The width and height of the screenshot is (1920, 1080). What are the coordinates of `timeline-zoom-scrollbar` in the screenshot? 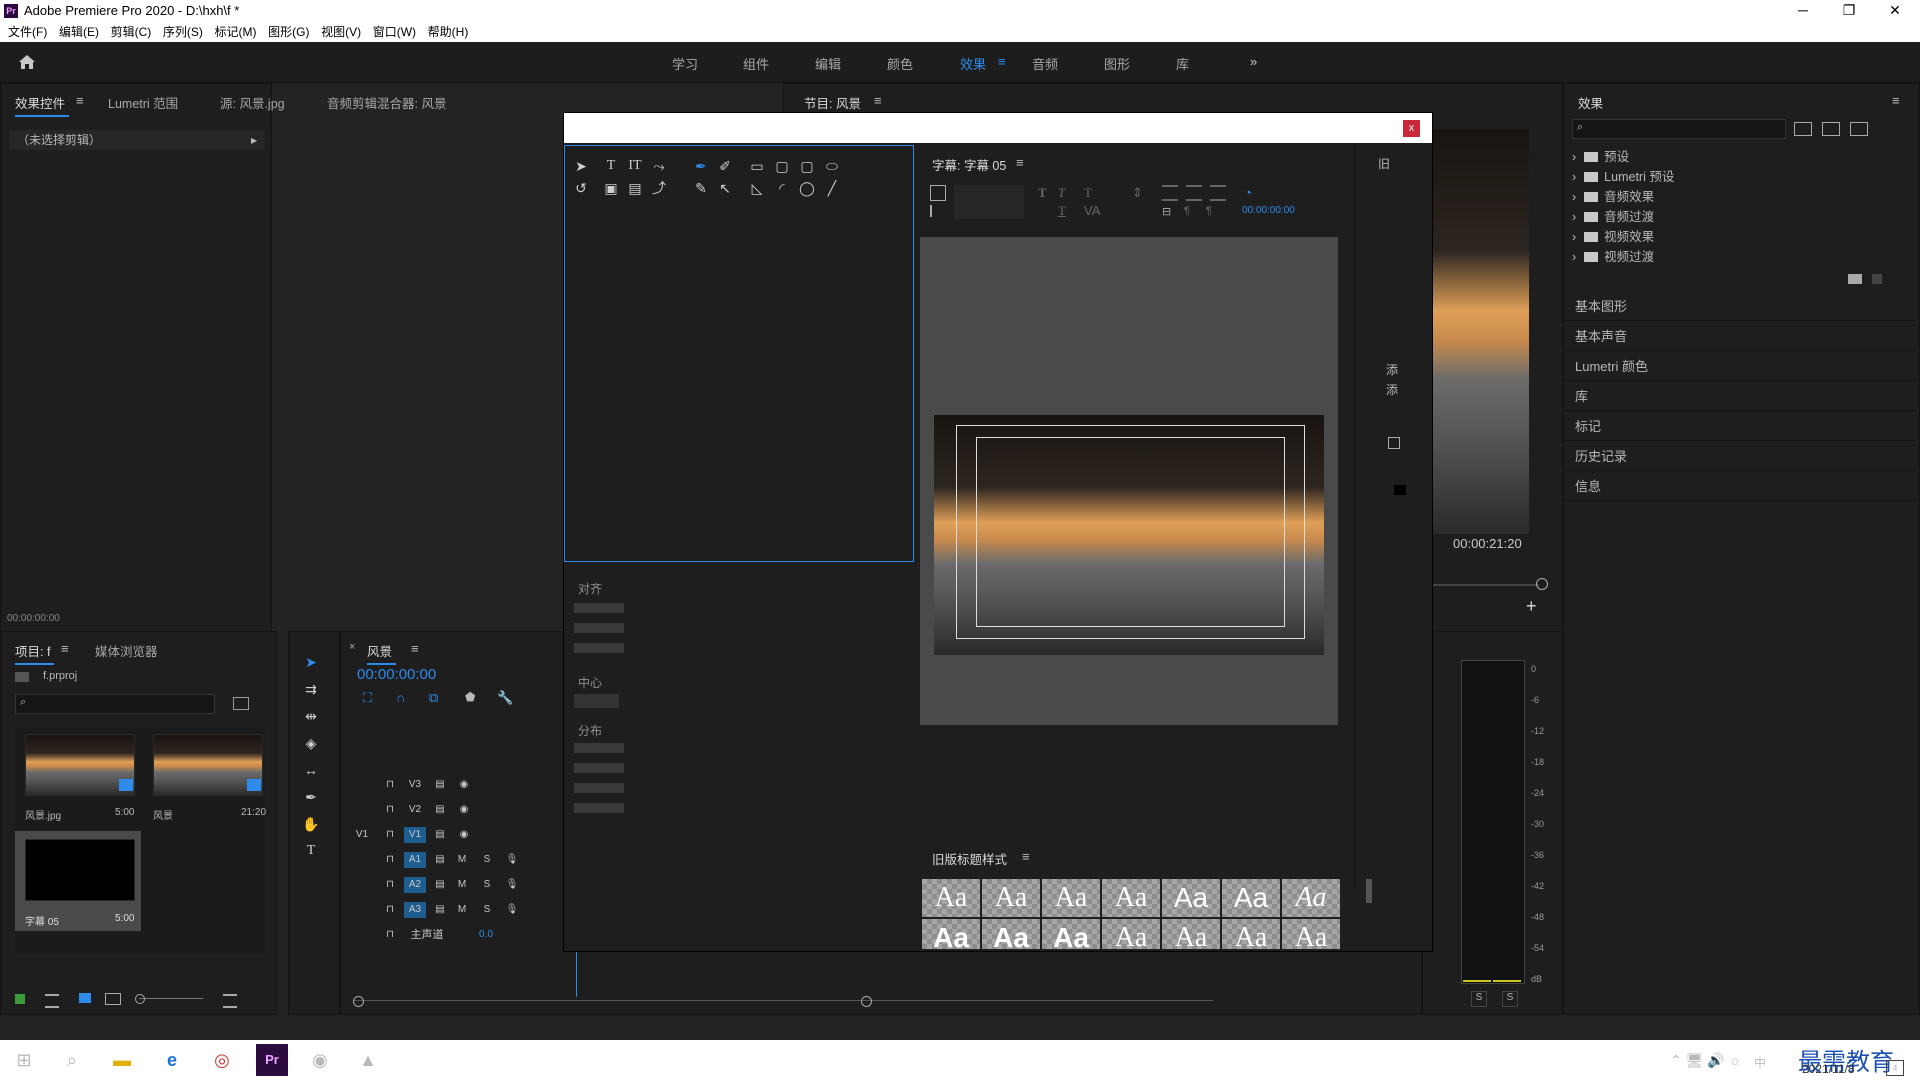 It's located at (783, 1000).